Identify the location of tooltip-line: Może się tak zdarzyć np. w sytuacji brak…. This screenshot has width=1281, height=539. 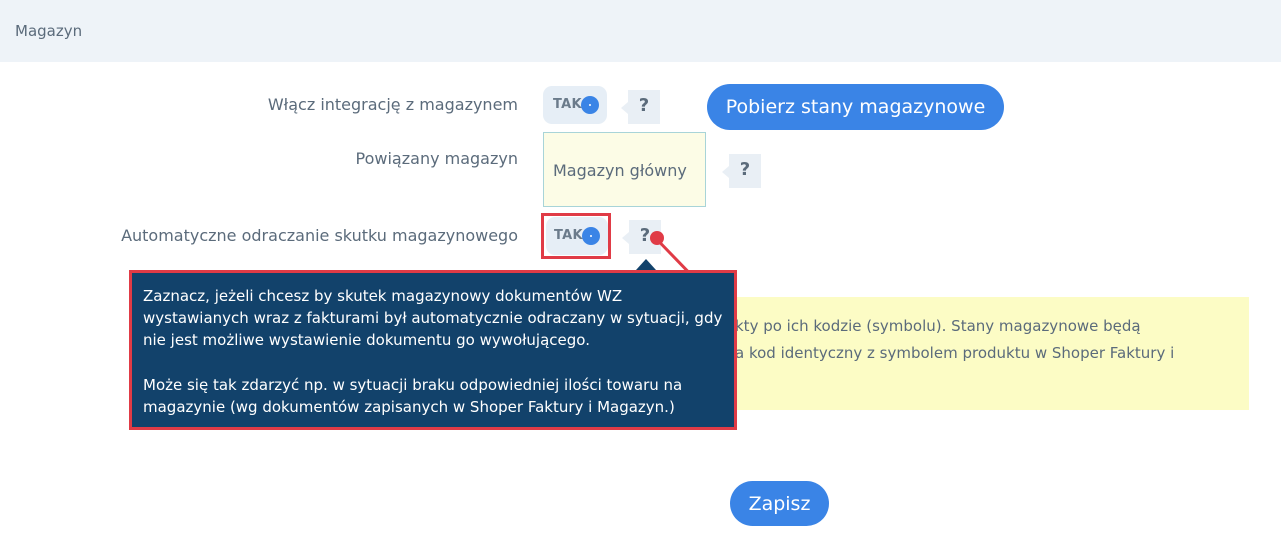
(413, 385).